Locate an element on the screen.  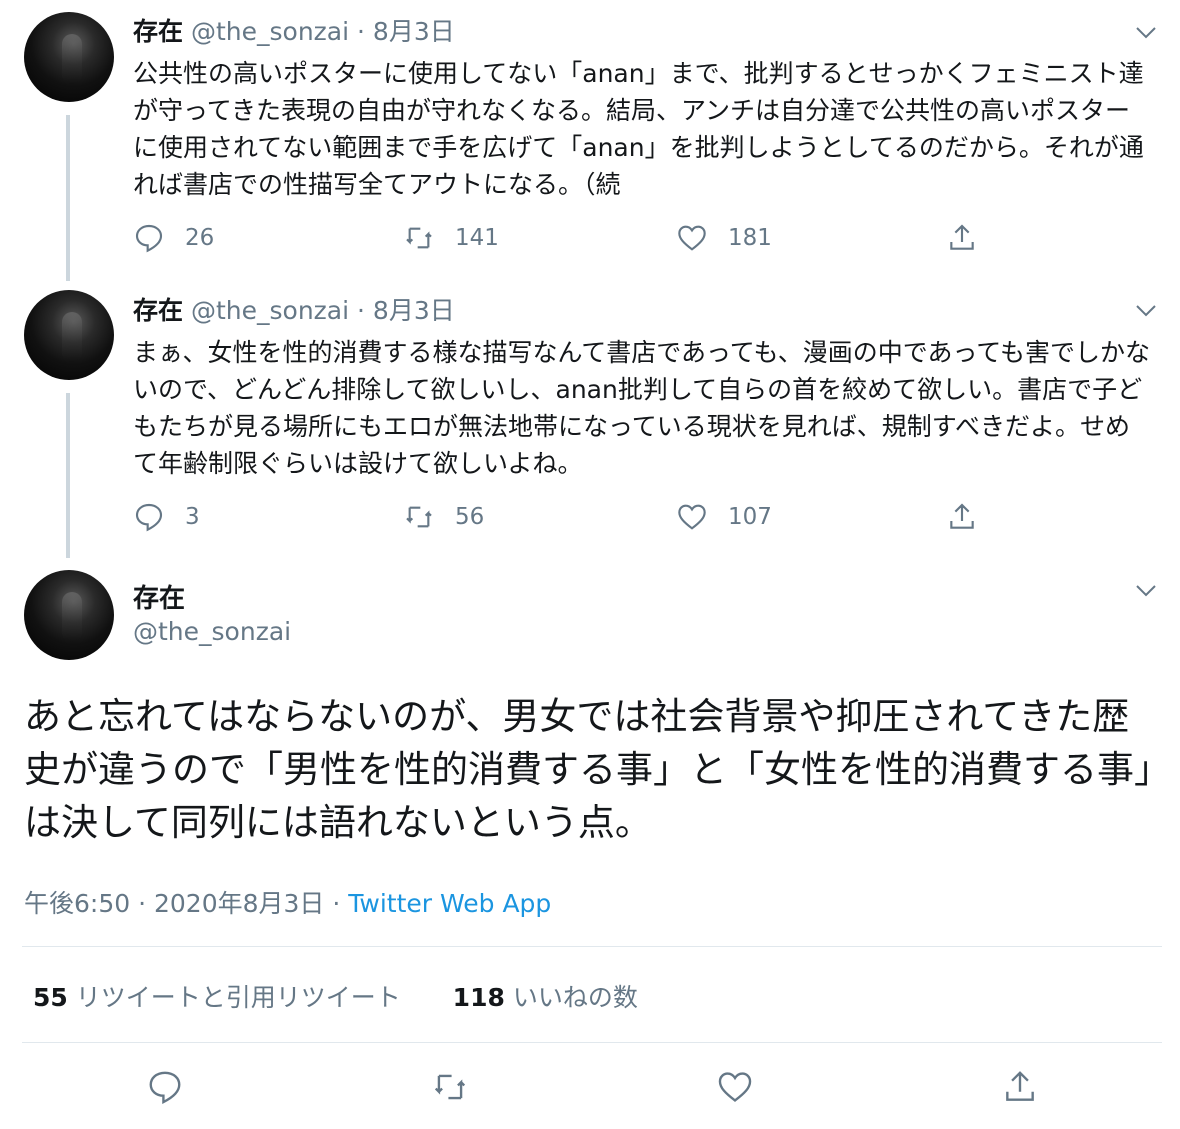
tweet-actions: 26 141 181 is located at coordinates (583, 238).